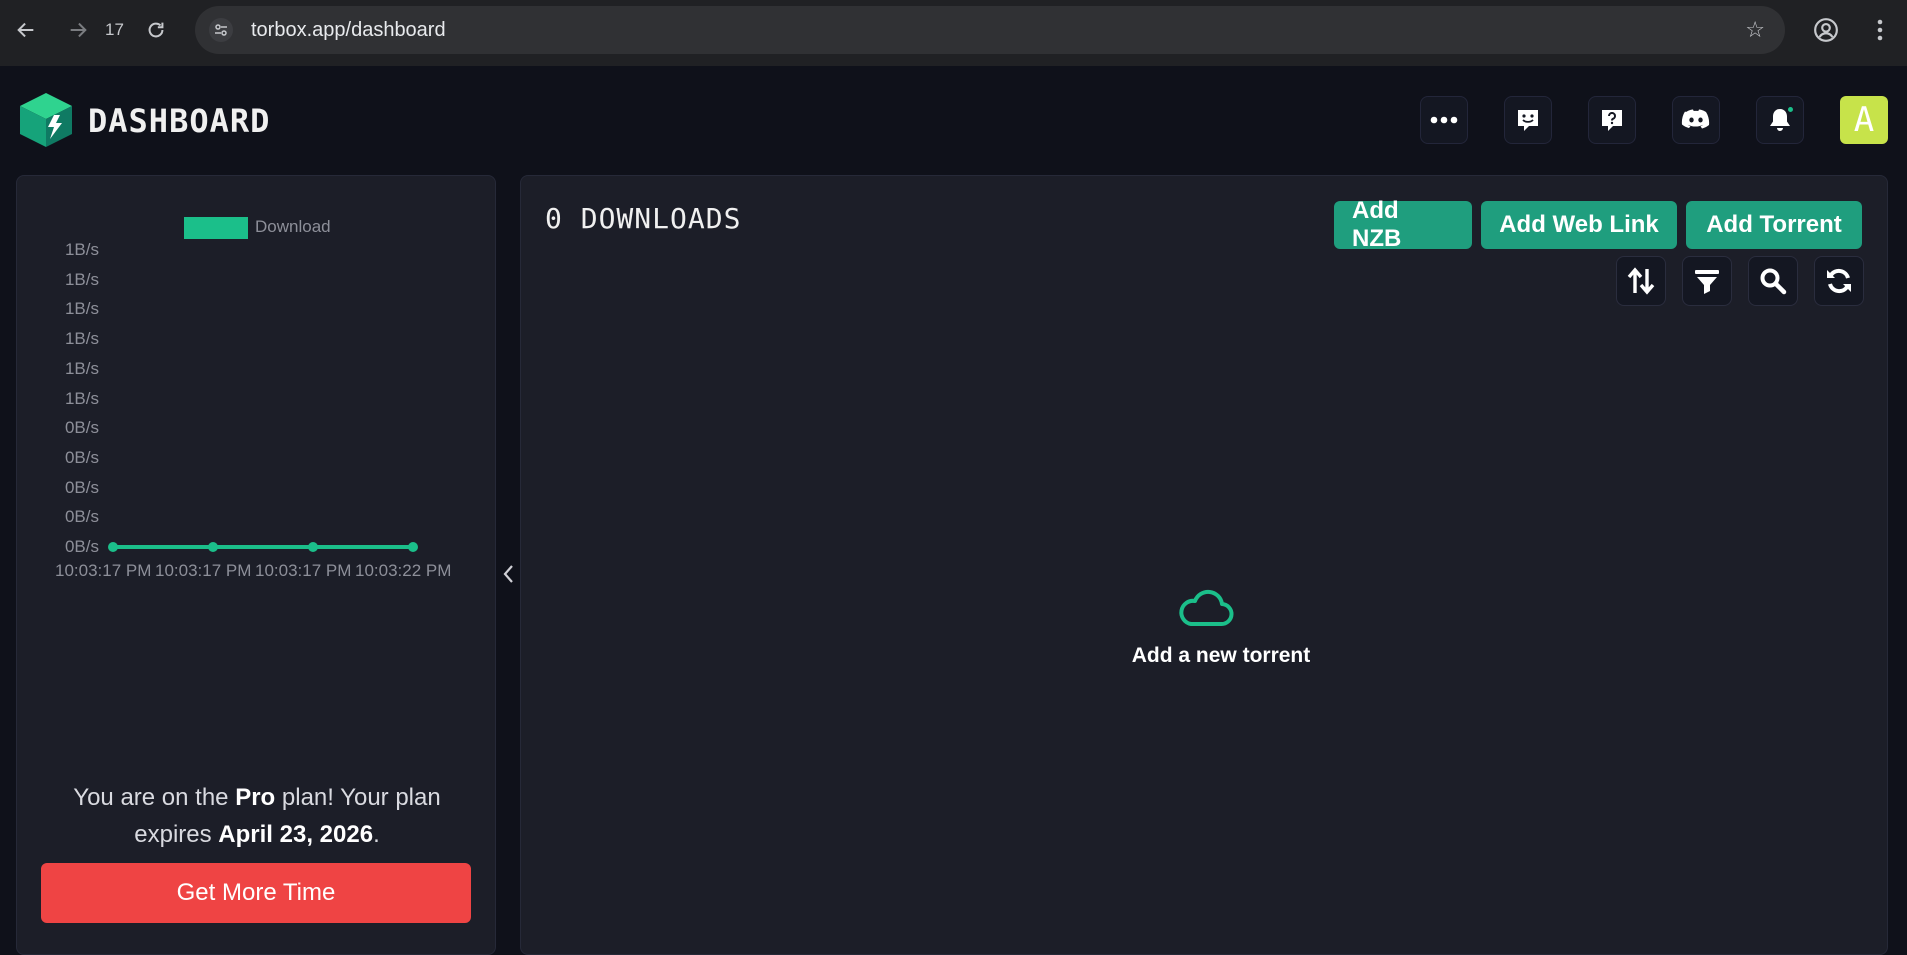 The image size is (1907, 955). I want to click on plan-suffix: ., so click(376, 834).